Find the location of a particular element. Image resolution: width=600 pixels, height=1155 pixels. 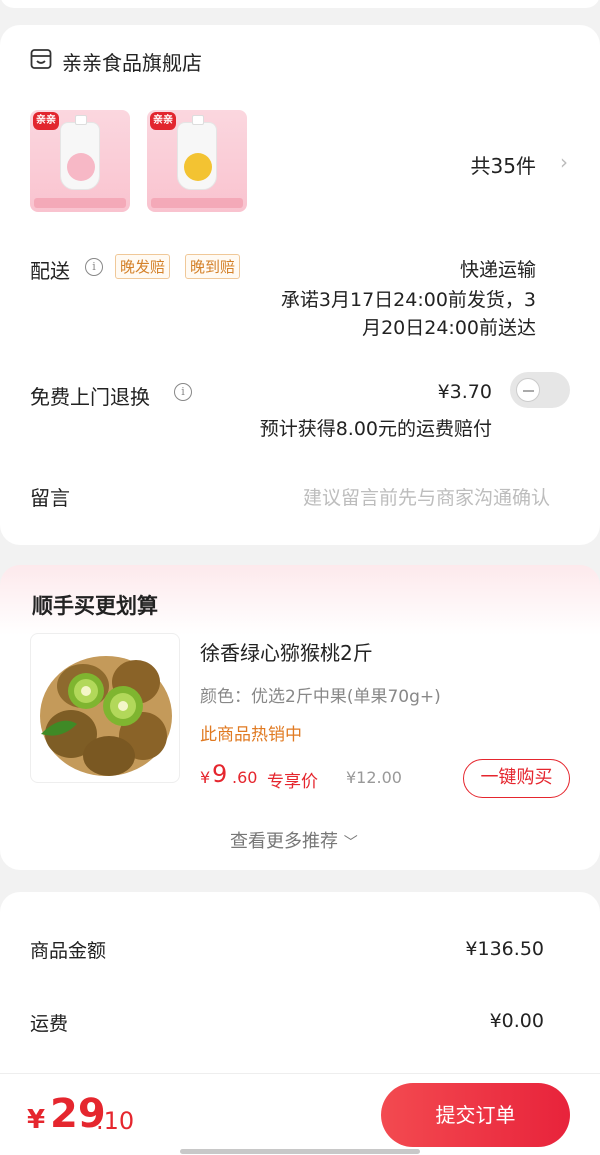

kiwi-product-image is located at coordinates (105, 708).